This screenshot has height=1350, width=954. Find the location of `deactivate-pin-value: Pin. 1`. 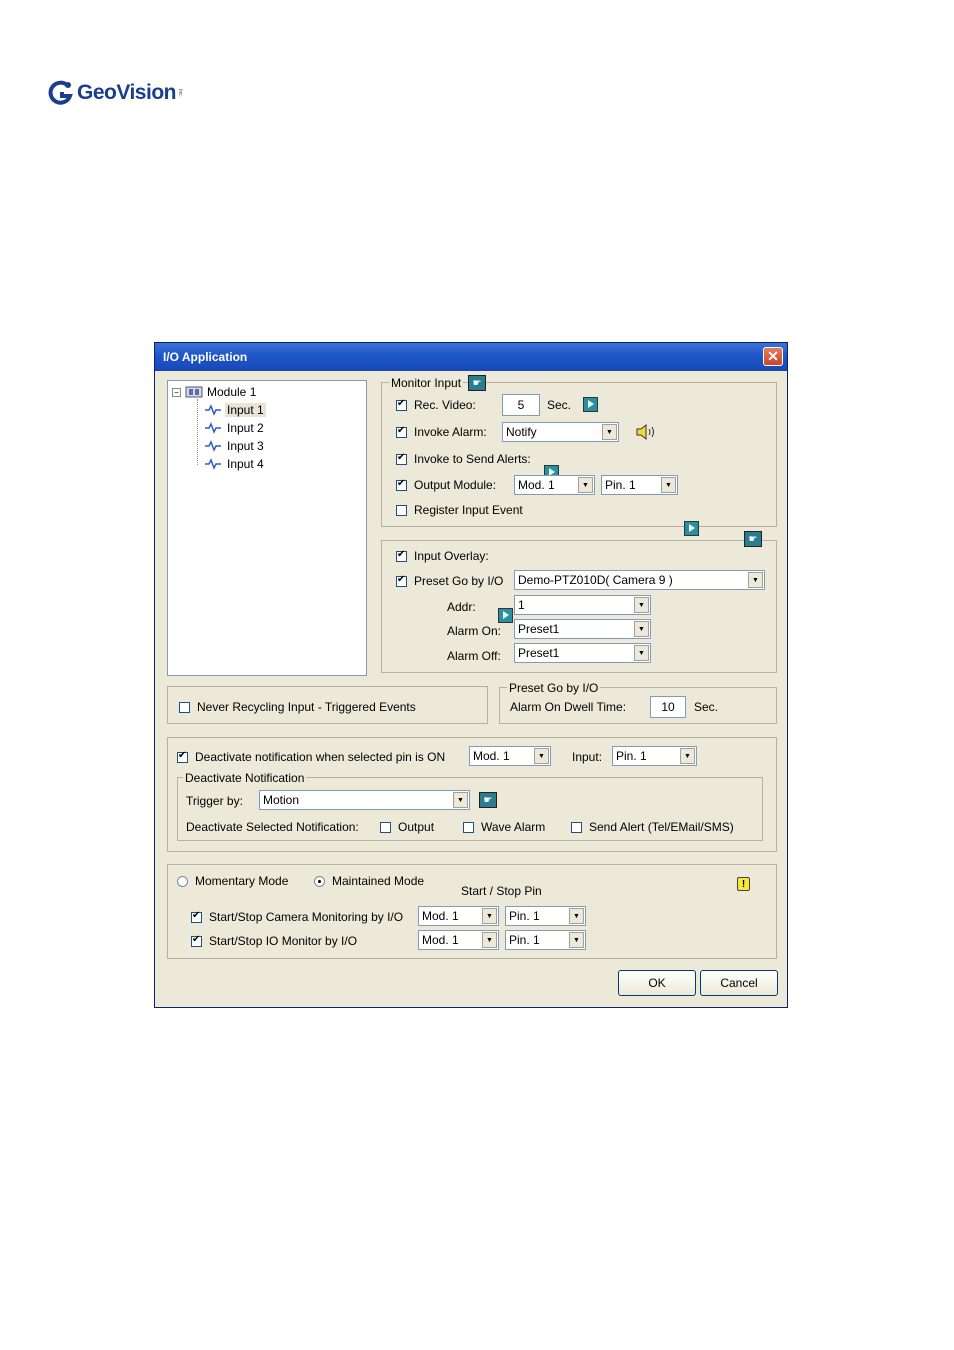

deactivate-pin-value: Pin. 1 is located at coordinates (631, 756).